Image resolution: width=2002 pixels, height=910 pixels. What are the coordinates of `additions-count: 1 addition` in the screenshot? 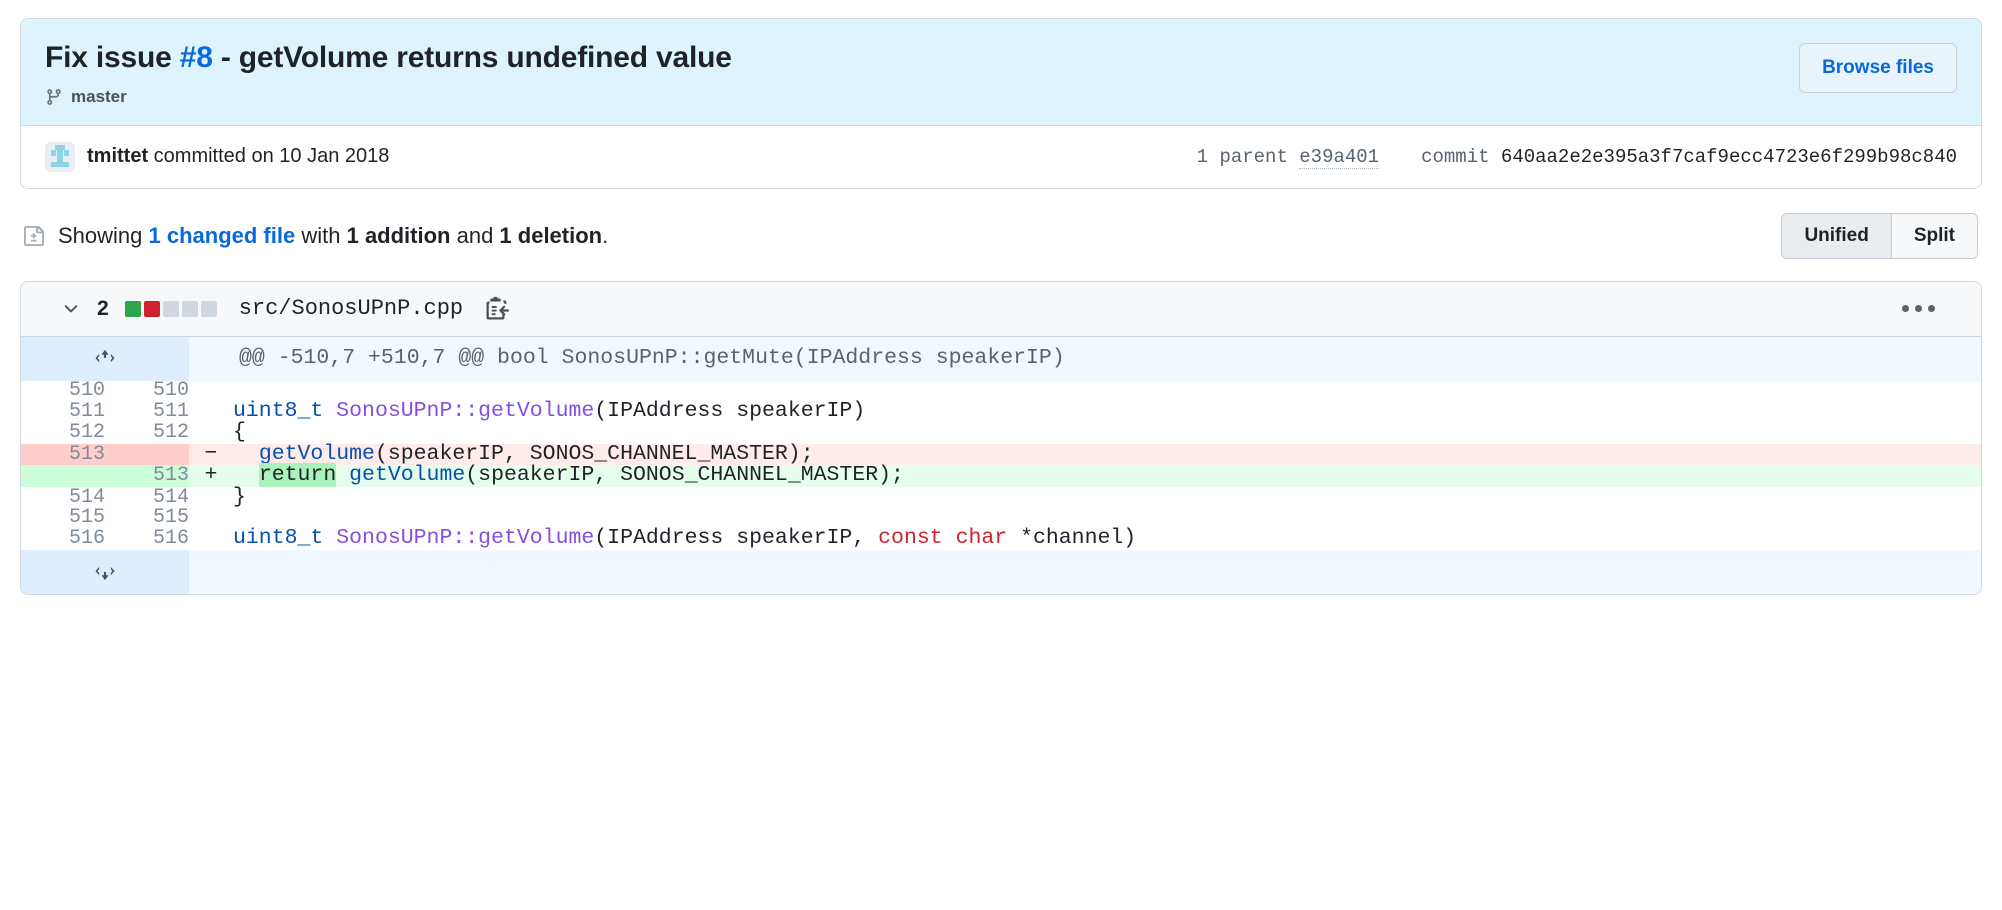 It's located at (398, 235).